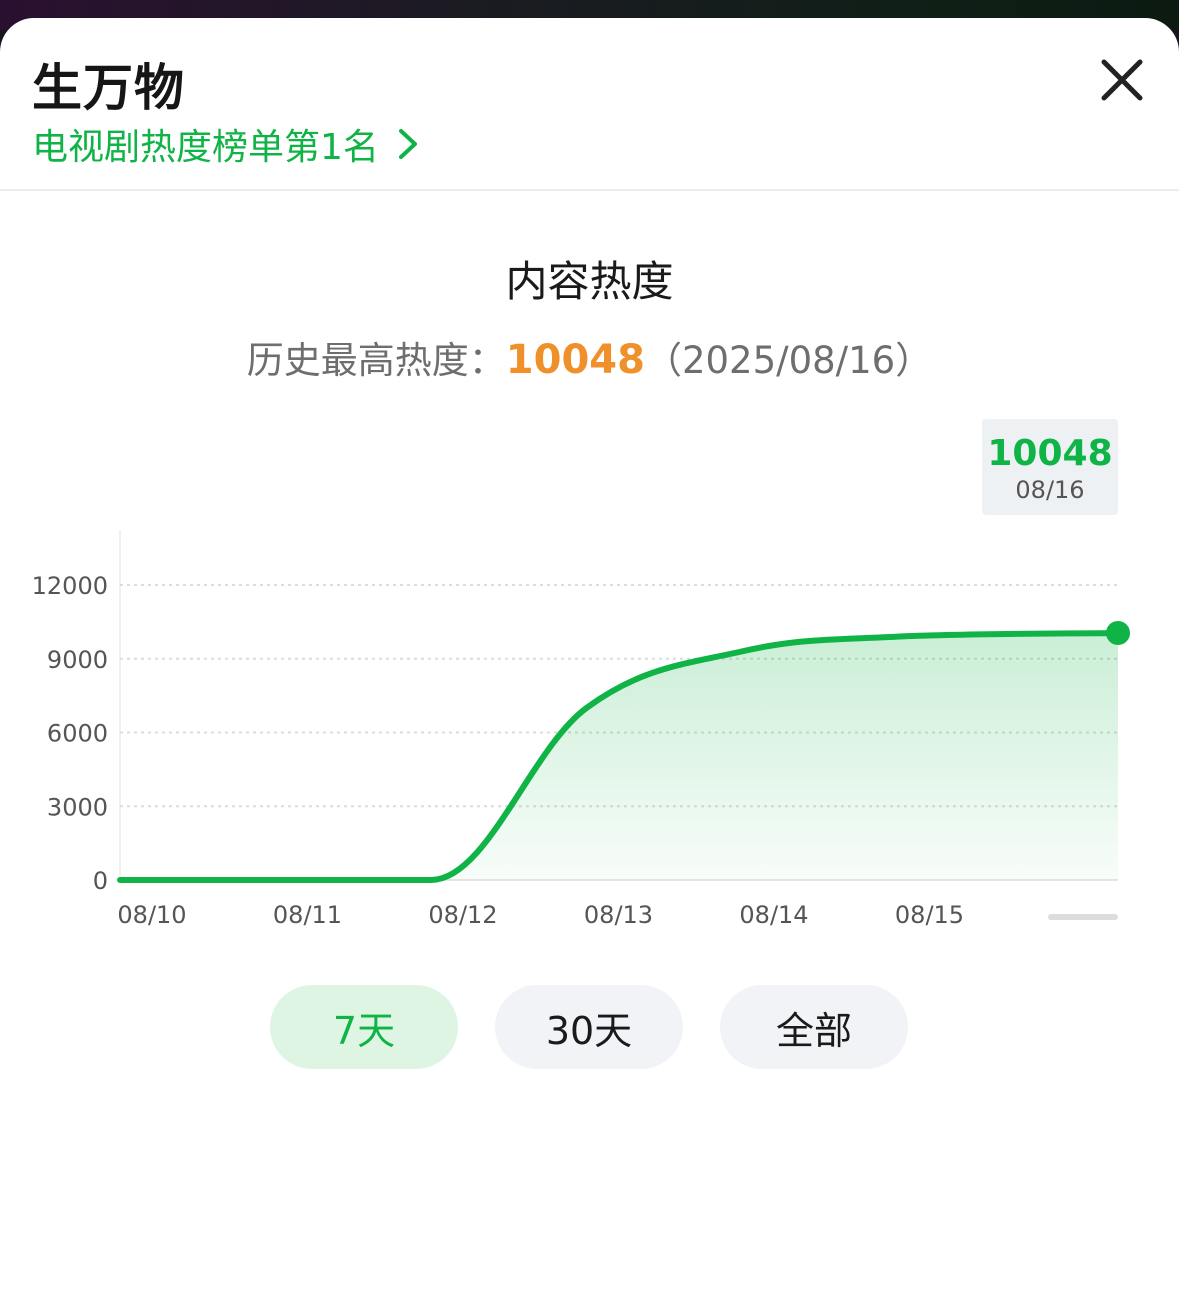 Image resolution: width=1179 pixels, height=1304 pixels. I want to click on chart-tooltip: 10048 08/16, so click(1050, 467).